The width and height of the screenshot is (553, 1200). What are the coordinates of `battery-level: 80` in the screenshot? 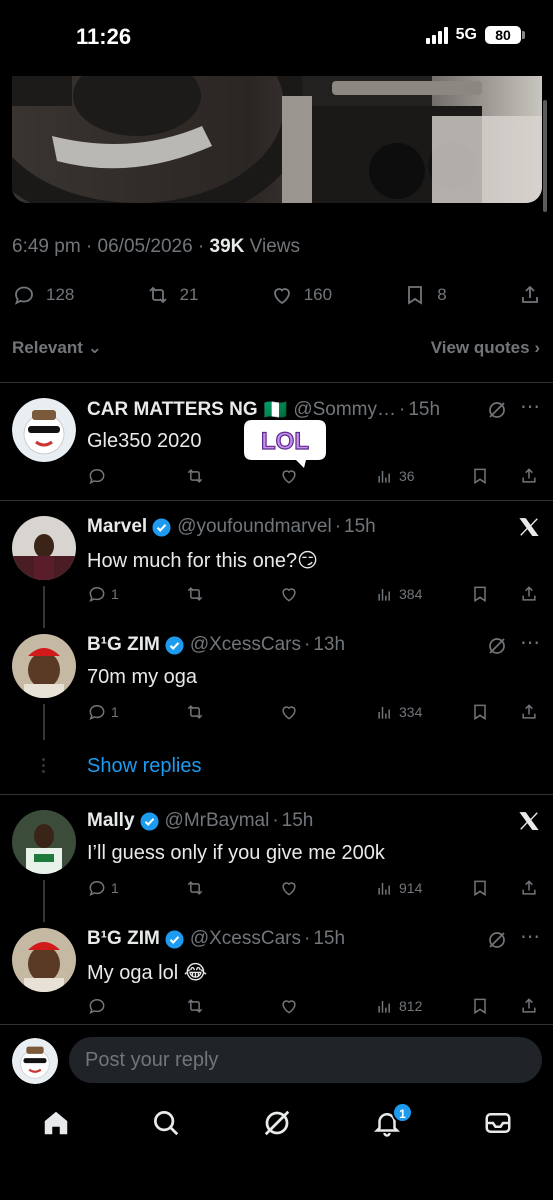 It's located at (503, 35).